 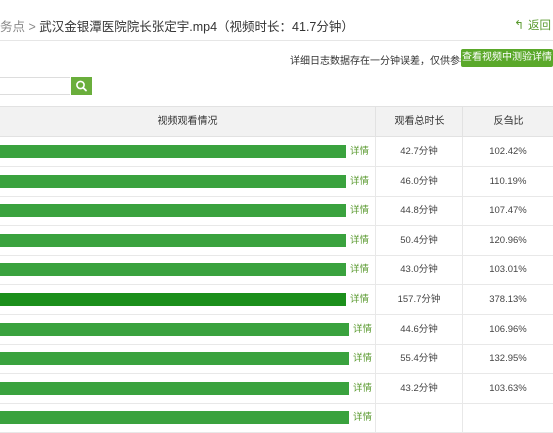 I want to click on table-row: 详情 50.4分钟 120.96%, so click(x=276, y=240).